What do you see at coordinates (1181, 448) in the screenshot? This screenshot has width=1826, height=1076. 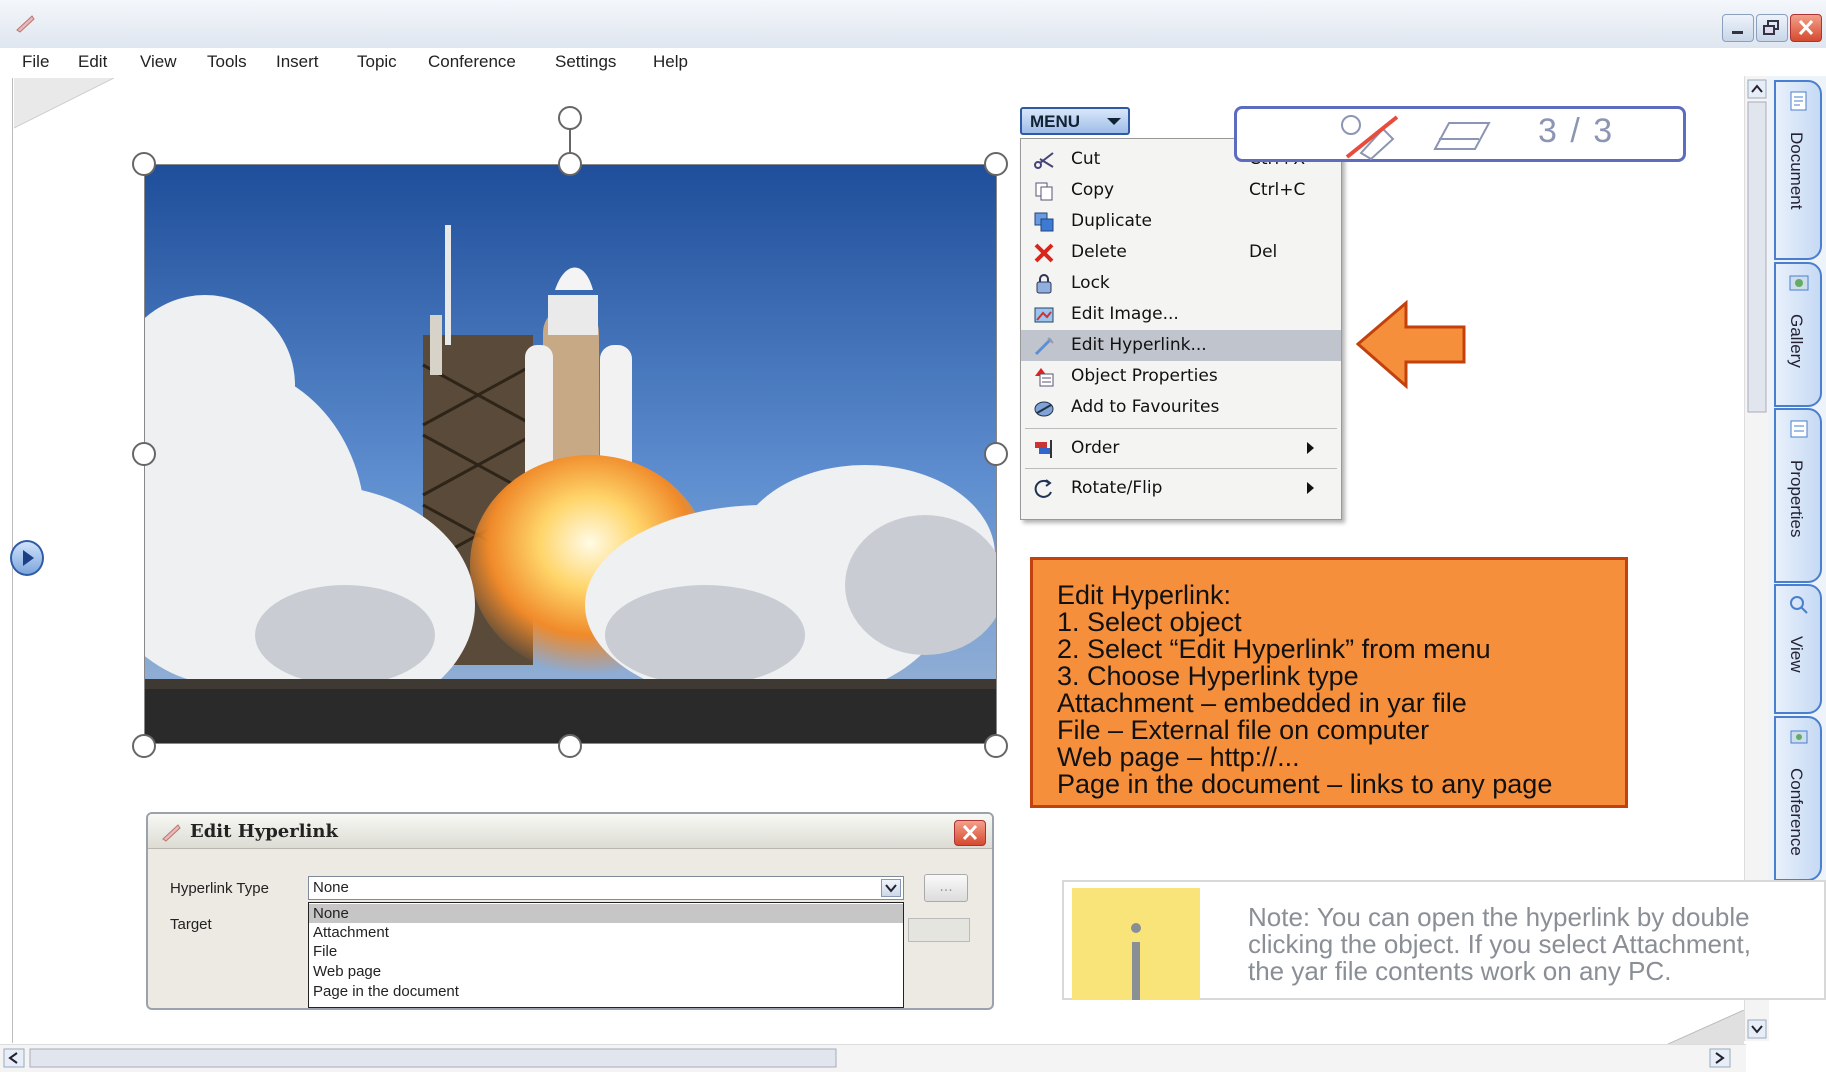 I see `menu-item-order: Order` at bounding box center [1181, 448].